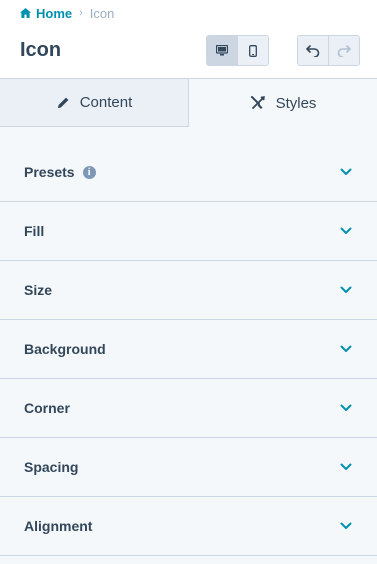 The image size is (377, 564). I want to click on breadcrumb-home-label: Home, so click(54, 13).